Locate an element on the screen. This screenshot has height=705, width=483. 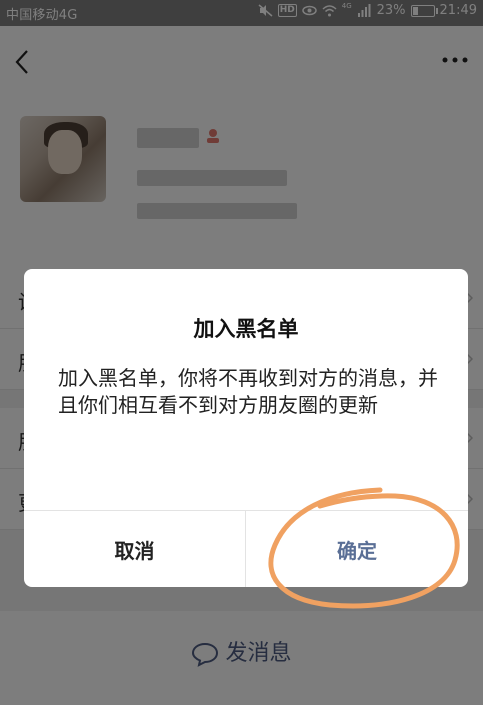
cancel-button: 取消 is located at coordinates (134, 549).